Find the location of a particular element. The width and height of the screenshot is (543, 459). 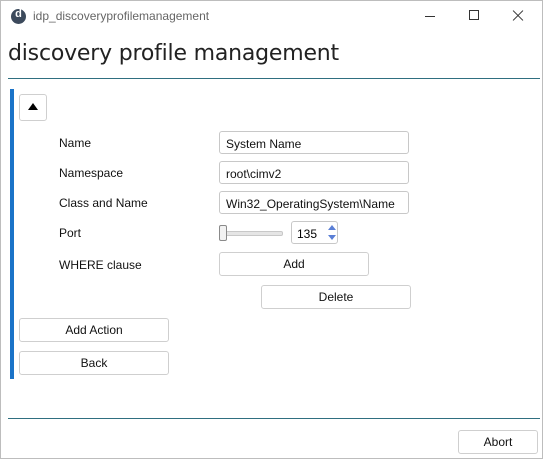

spin-down-icon is located at coordinates (332, 238).